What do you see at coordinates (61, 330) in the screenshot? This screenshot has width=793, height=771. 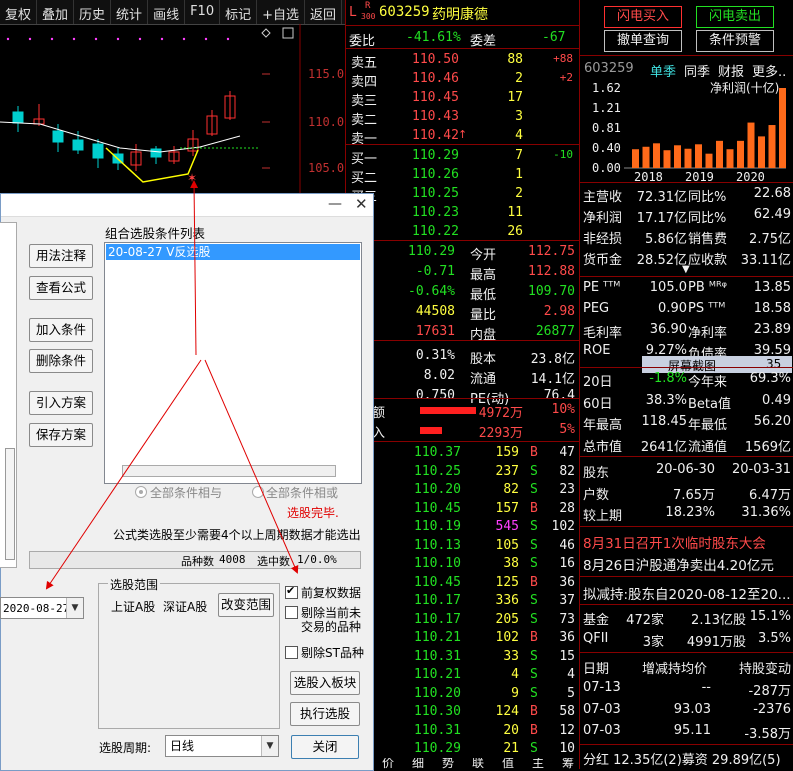 I see `add-condition-button: 加入条件` at bounding box center [61, 330].